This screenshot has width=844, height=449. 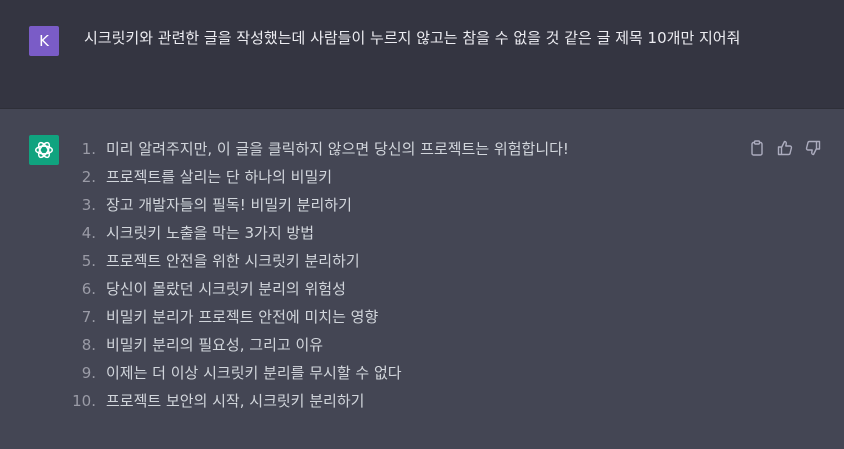 What do you see at coordinates (88, 289) in the screenshot?
I see `list-item-number: 6.` at bounding box center [88, 289].